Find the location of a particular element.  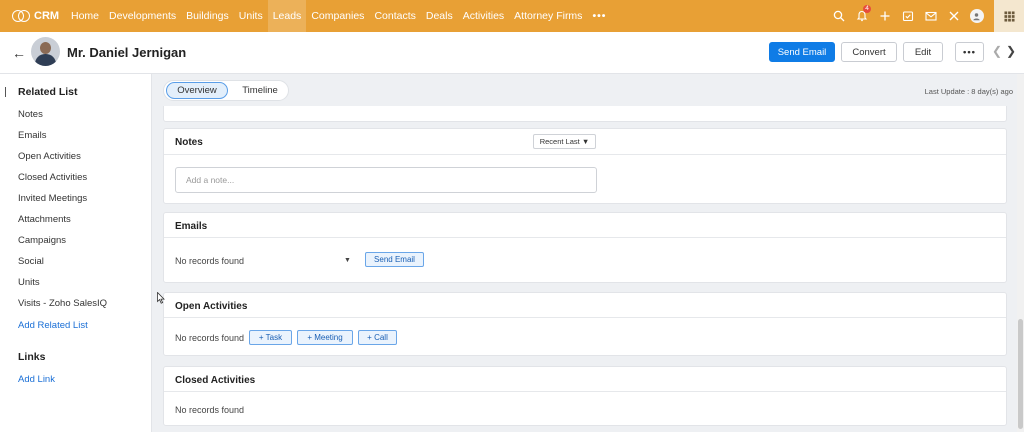

notification-badge: 4 is located at coordinates (867, 9).